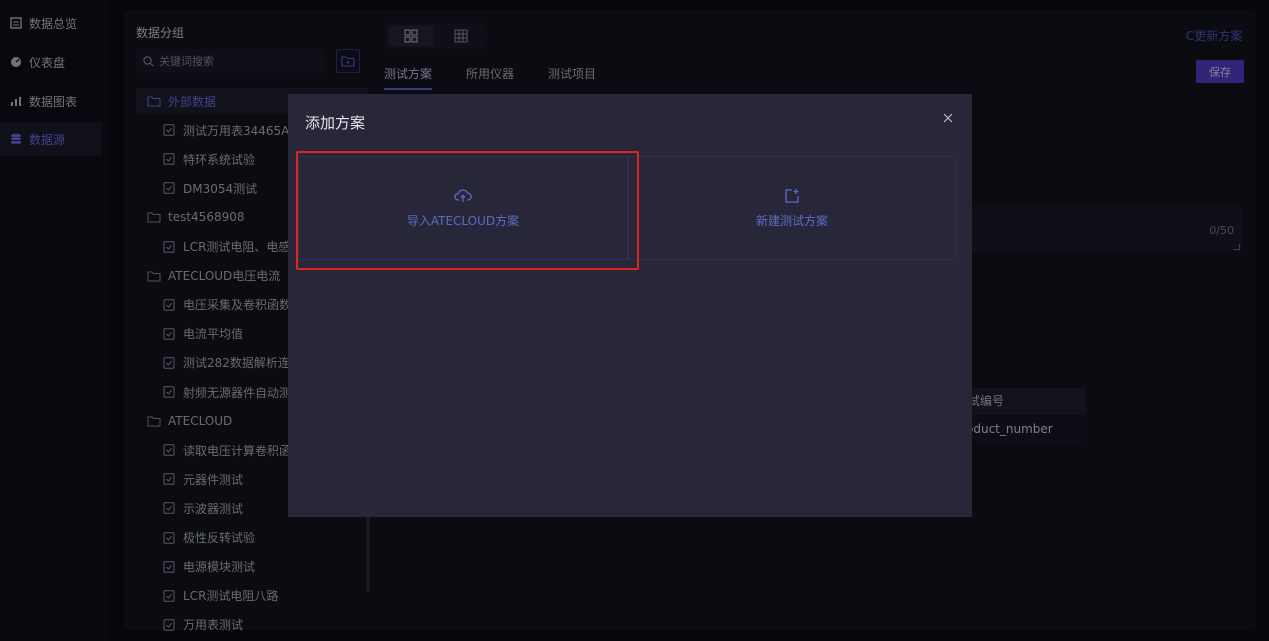 The width and height of the screenshot is (1269, 641). I want to click on close-button, so click(948, 118).